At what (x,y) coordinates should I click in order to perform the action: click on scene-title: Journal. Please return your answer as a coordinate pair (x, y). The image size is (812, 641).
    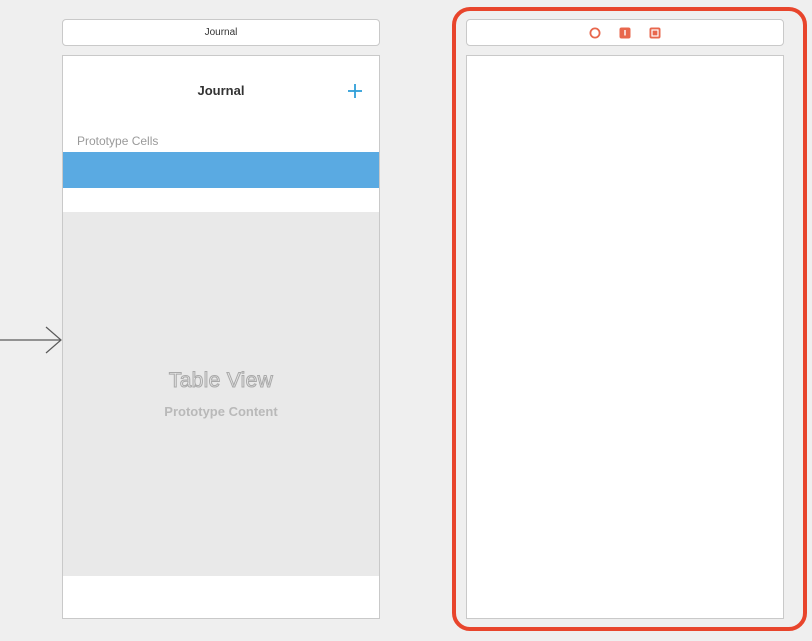
    Looking at the image, I should click on (221, 32).